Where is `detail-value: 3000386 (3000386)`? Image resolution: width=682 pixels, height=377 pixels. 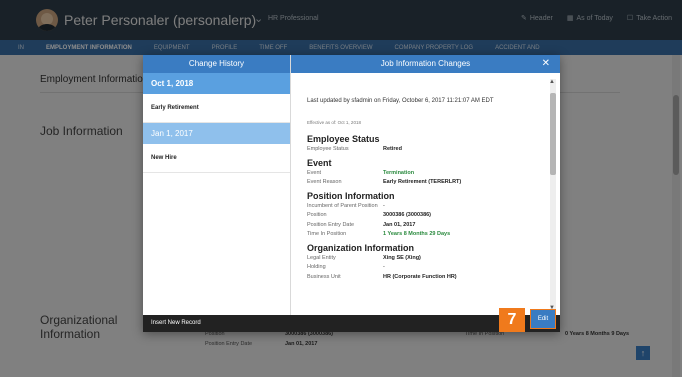
detail-value: 3000386 (3000386) is located at coordinates (407, 215).